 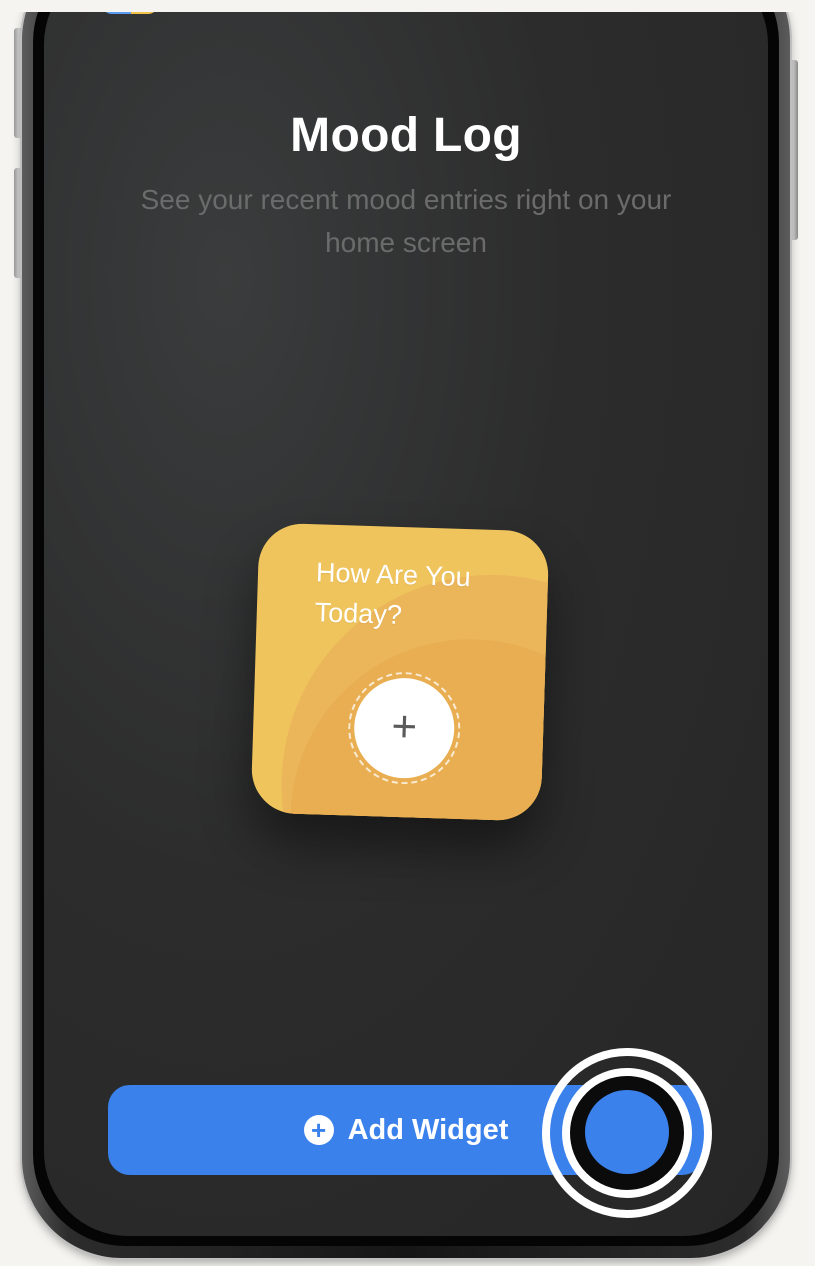 I want to click on tap-indicator-dot, so click(x=627, y=1132).